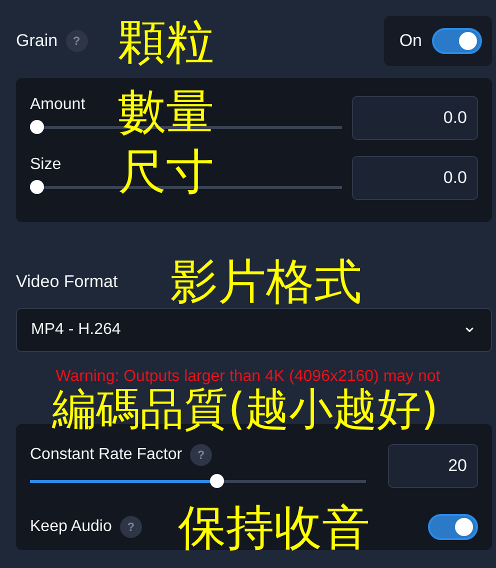  I want to click on annotation-text: 尺寸, so click(166, 172).